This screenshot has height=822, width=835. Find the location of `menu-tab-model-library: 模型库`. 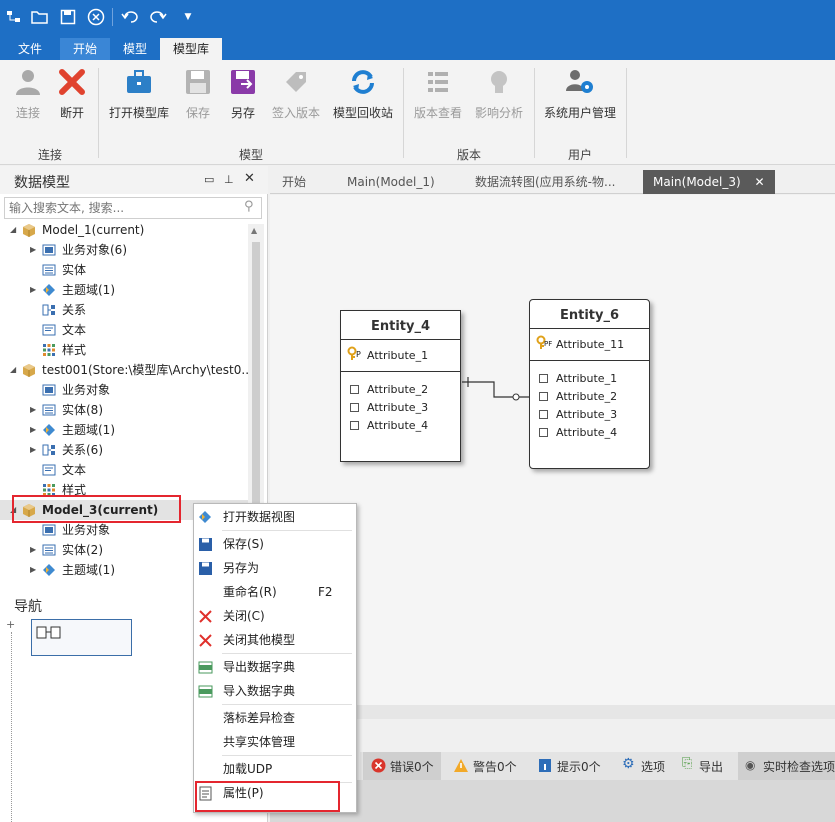

menu-tab-model-library: 模型库 is located at coordinates (191, 49).